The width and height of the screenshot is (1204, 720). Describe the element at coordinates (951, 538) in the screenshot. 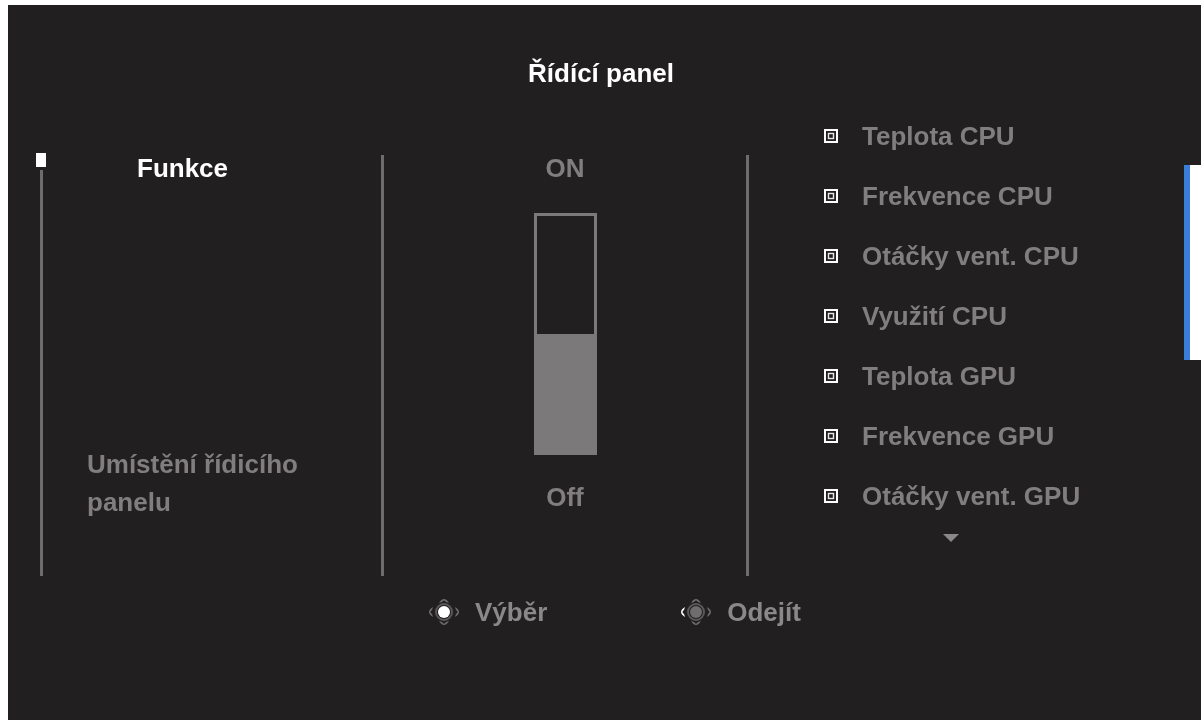

I see `caret-down-icon` at that location.